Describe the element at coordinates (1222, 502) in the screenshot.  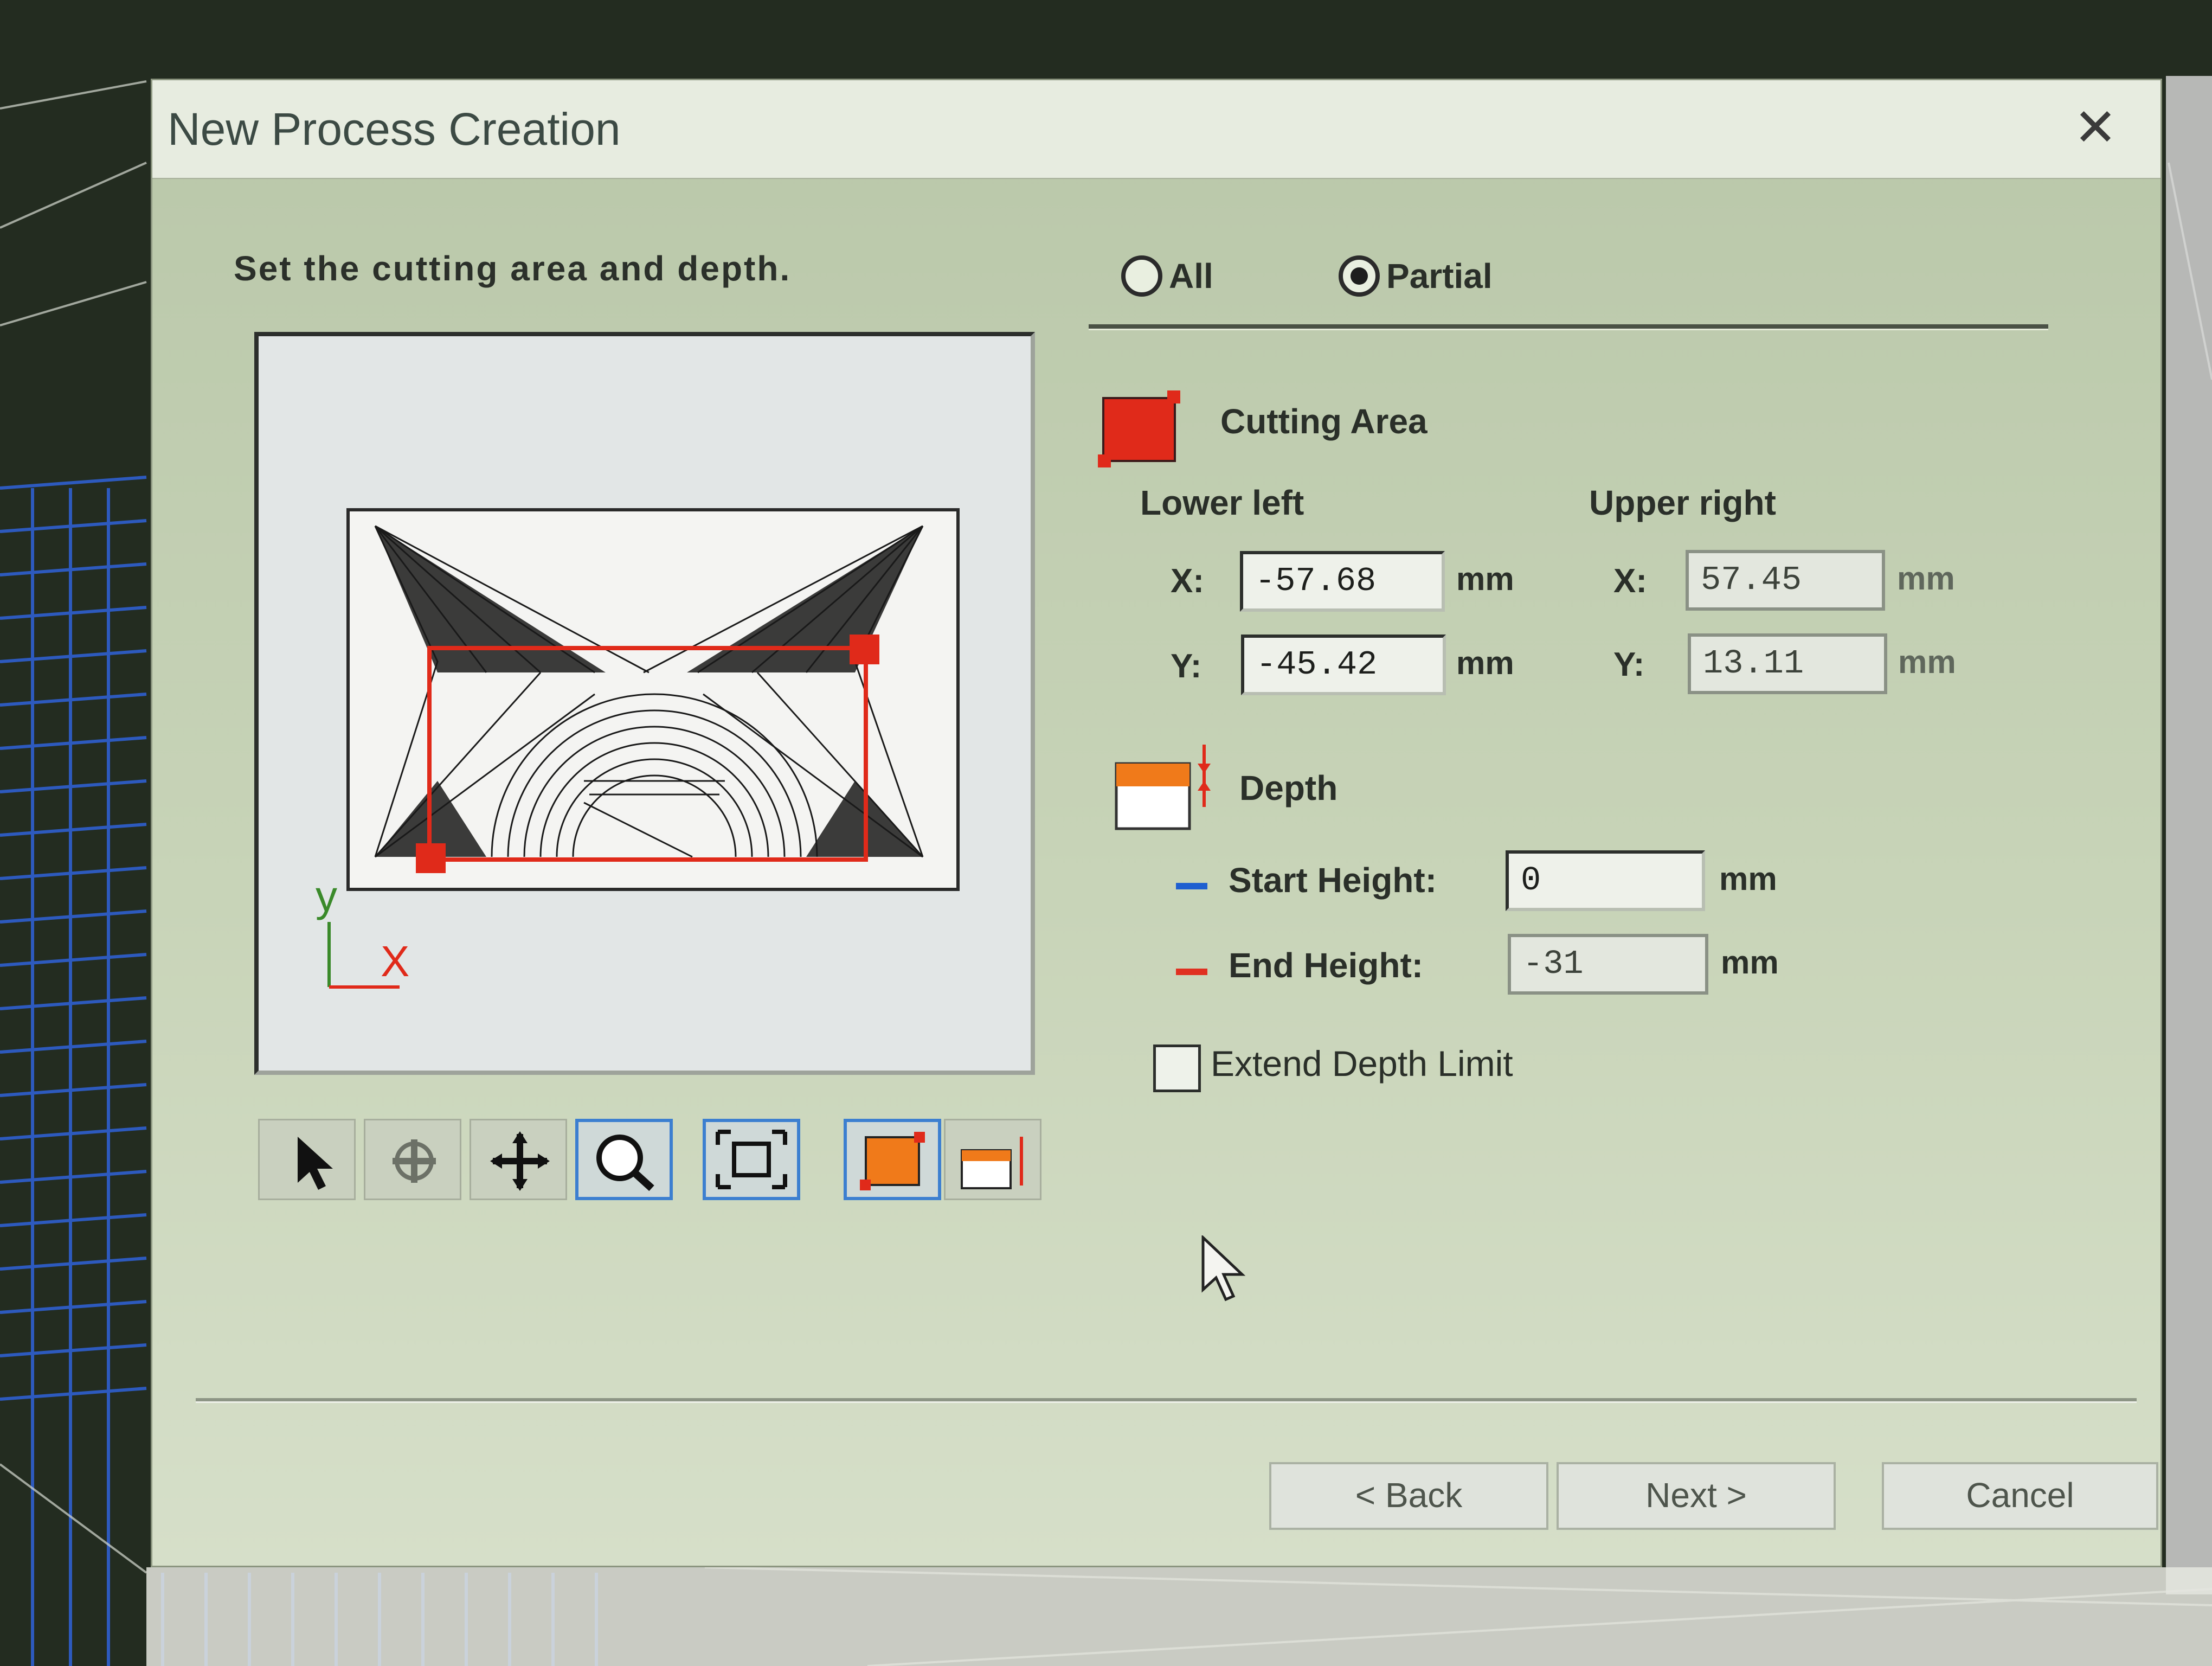
I see `lower-left-heading: Lower left` at that location.